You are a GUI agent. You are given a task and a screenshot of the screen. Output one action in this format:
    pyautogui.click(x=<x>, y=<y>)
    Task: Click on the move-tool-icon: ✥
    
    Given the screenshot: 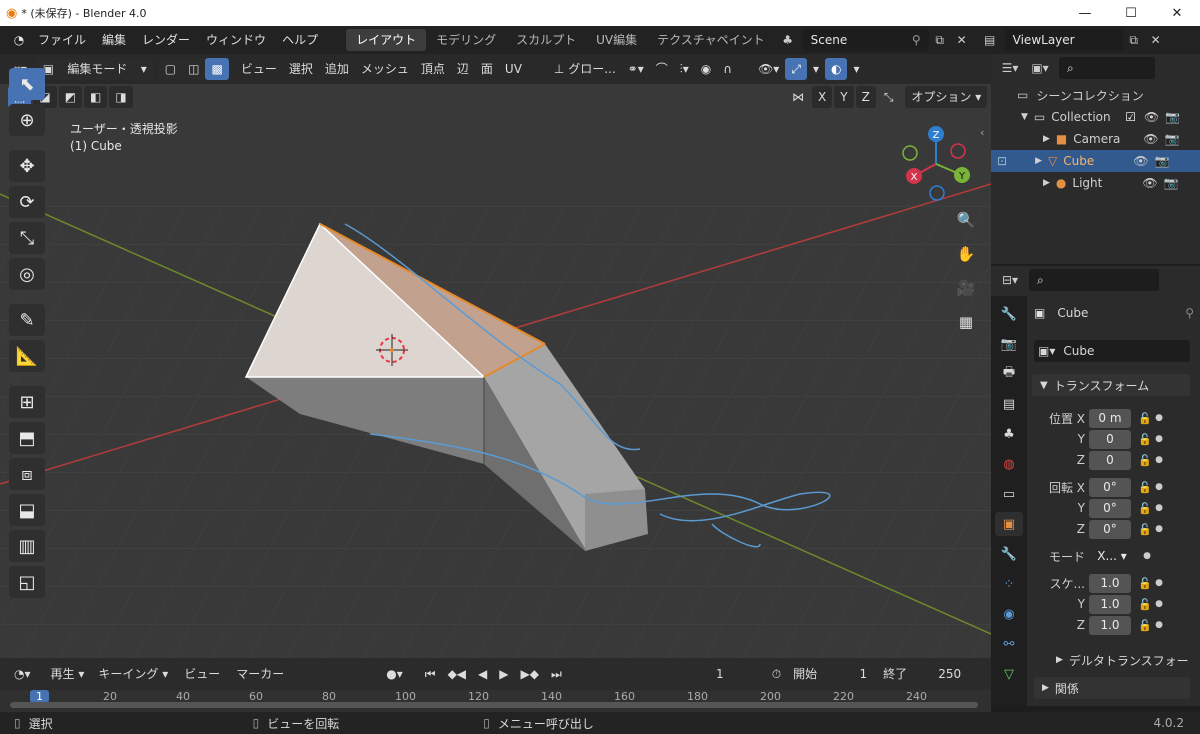 What is the action you would take?
    pyautogui.click(x=27, y=166)
    